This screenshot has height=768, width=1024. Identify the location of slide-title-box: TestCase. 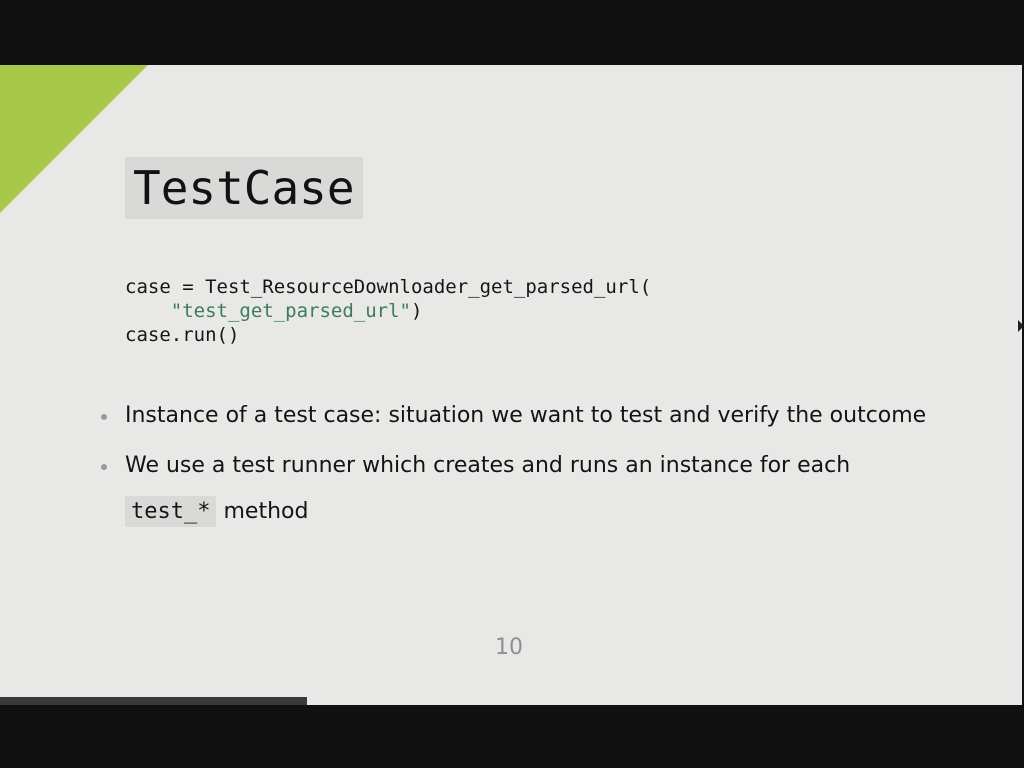
(244, 188).